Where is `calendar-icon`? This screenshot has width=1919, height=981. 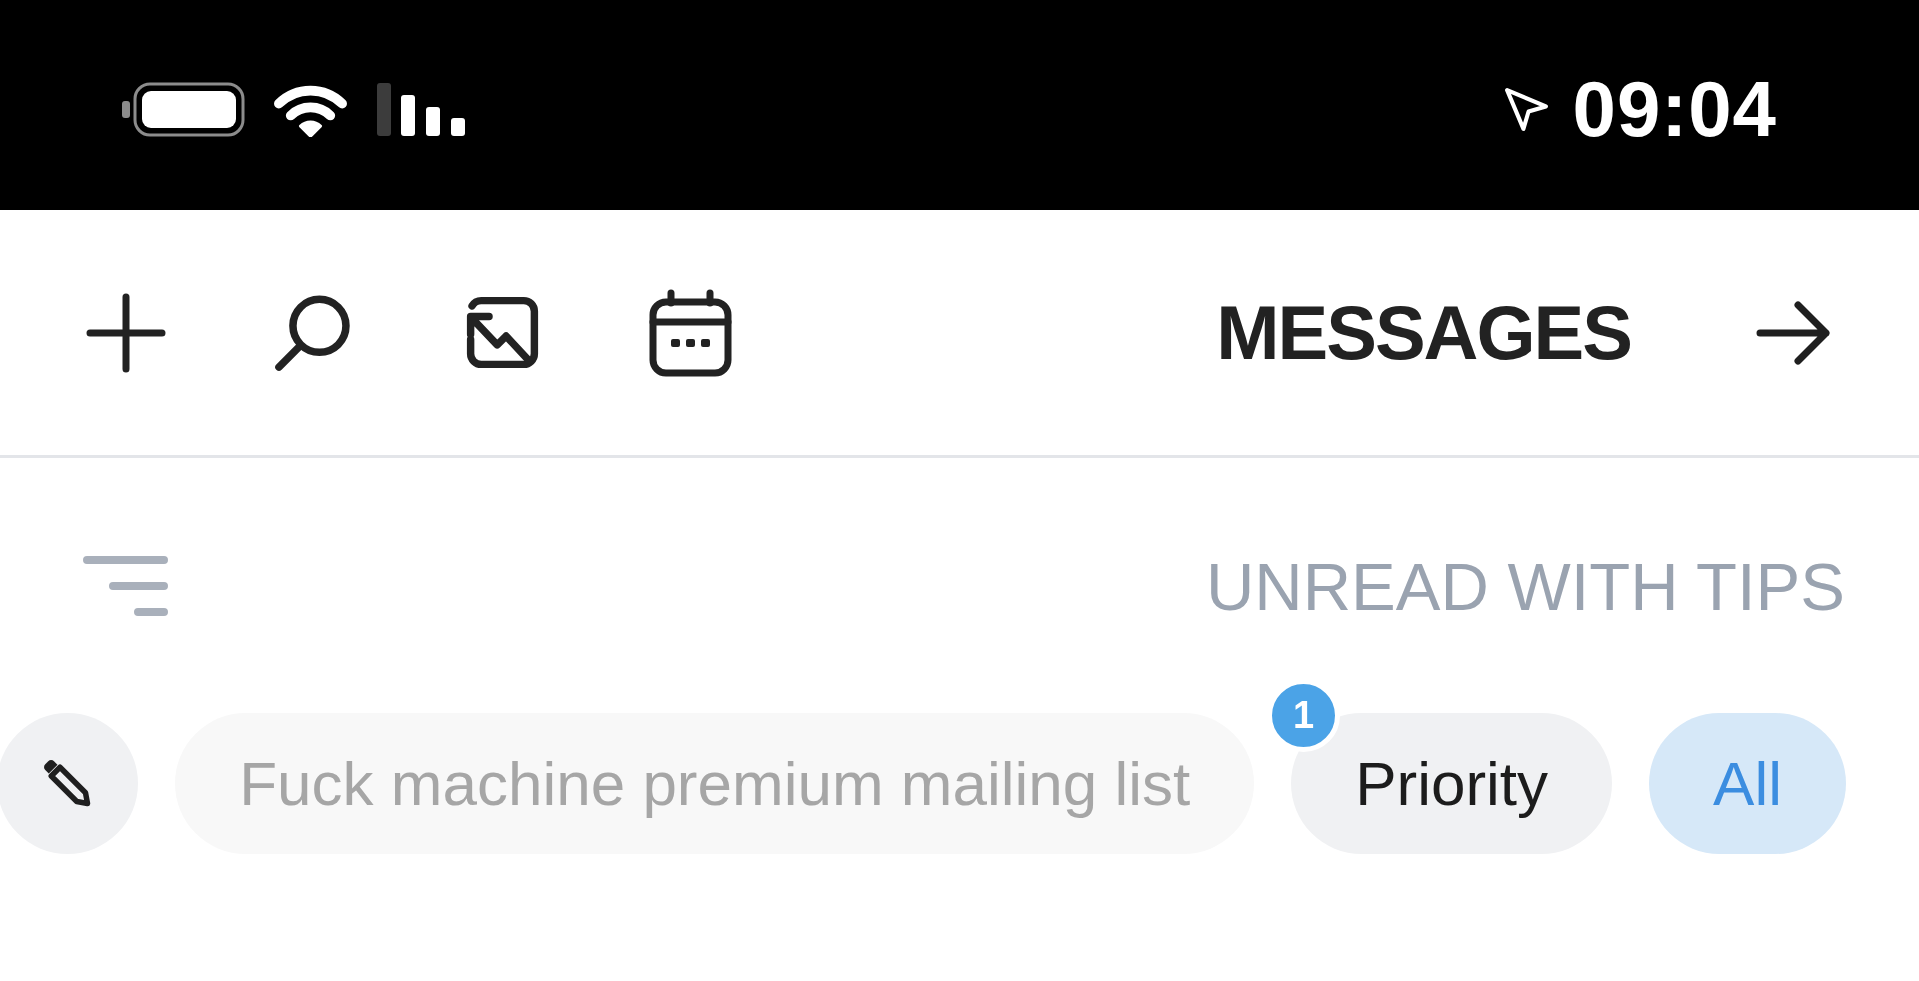 calendar-icon is located at coordinates (690, 332).